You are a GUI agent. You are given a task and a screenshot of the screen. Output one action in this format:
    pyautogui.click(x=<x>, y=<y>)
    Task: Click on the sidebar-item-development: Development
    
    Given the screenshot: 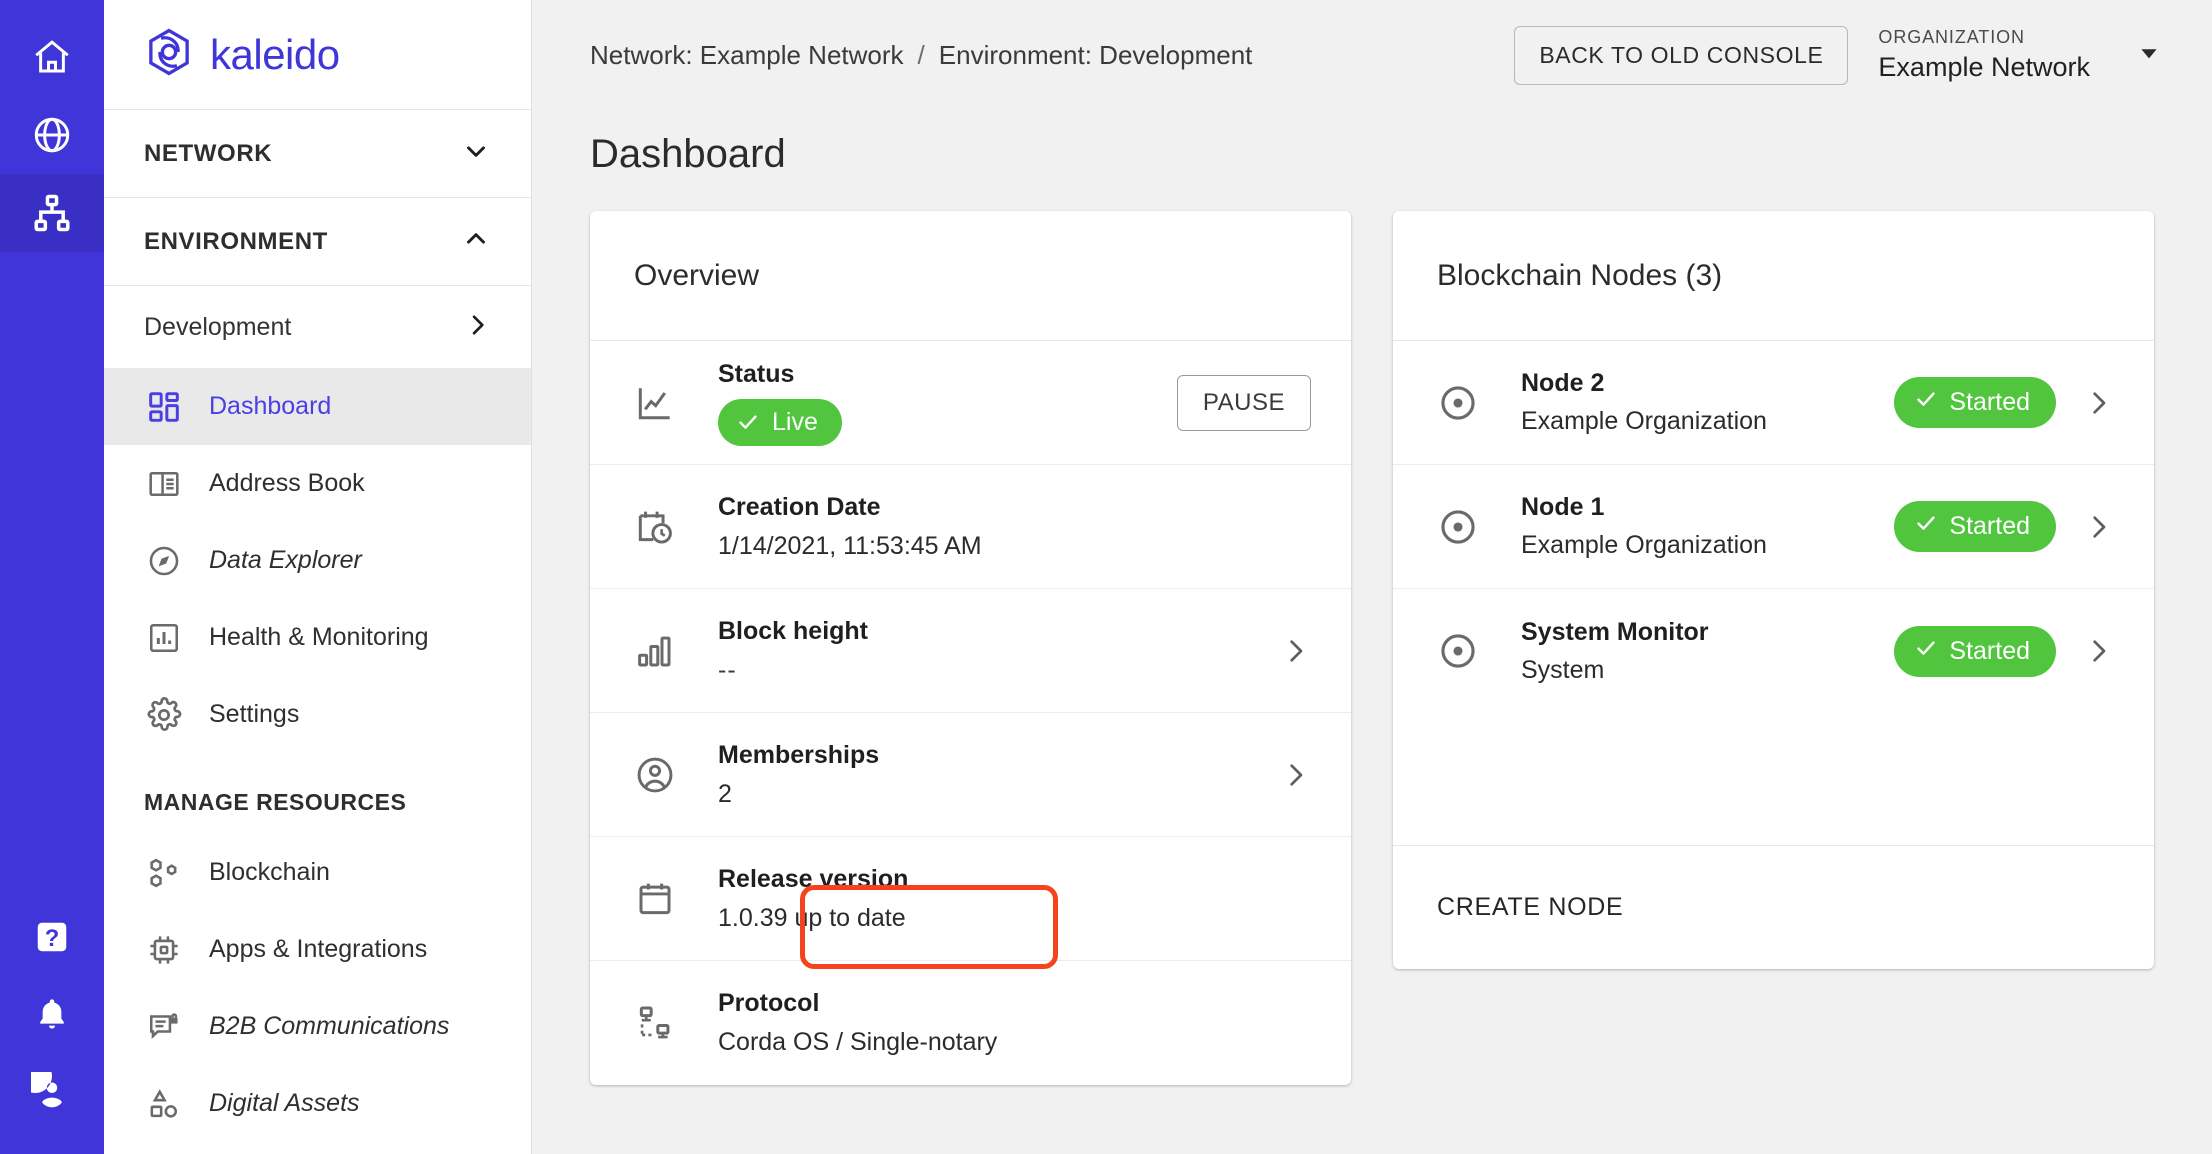 What is the action you would take?
    pyautogui.click(x=317, y=327)
    